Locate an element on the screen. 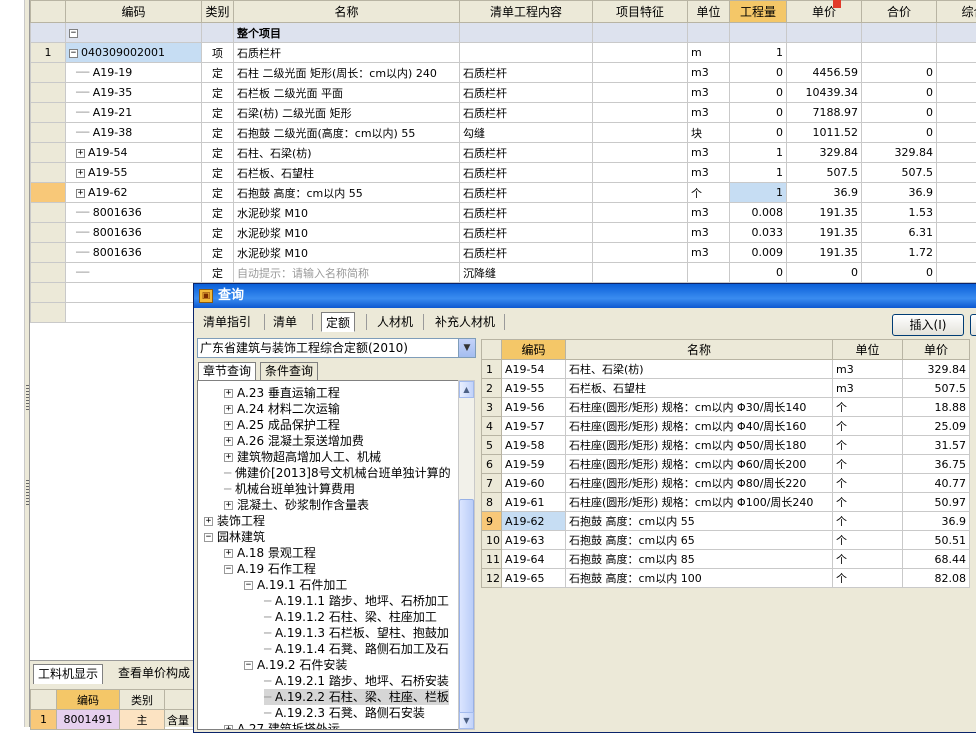 Image resolution: width=976 pixels, height=733 pixels. table-row: ── 定自动提示：请输入名称简称沉降缝000 is located at coordinates (503, 273).